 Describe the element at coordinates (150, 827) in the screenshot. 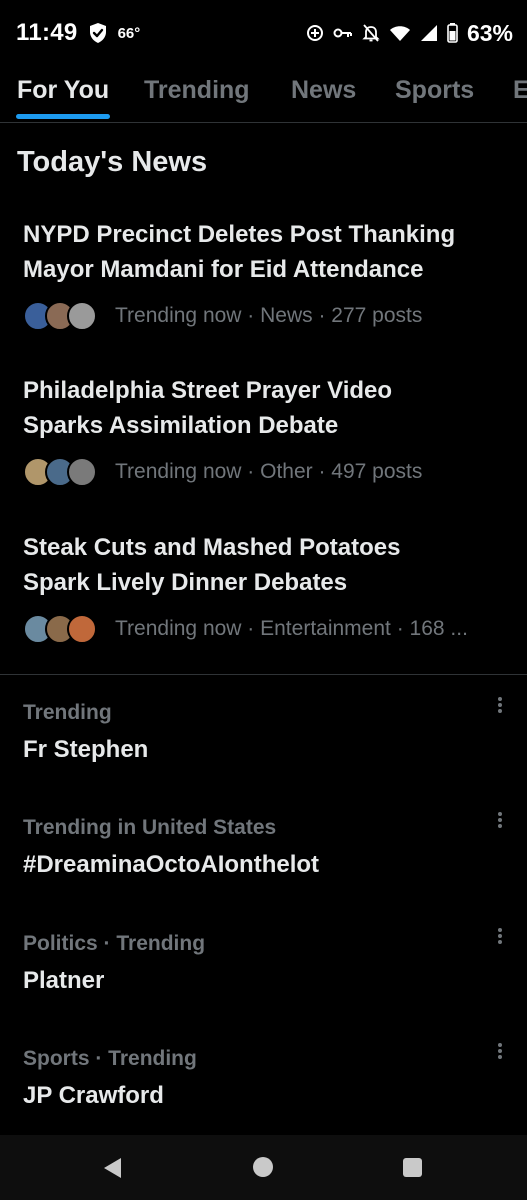

I see `trend-context: Trending in United States` at that location.